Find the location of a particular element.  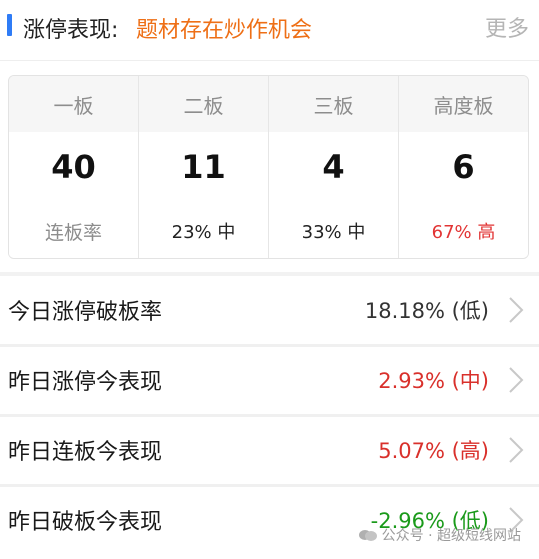

metric-value: 18.18% (低) is located at coordinates (426, 311).